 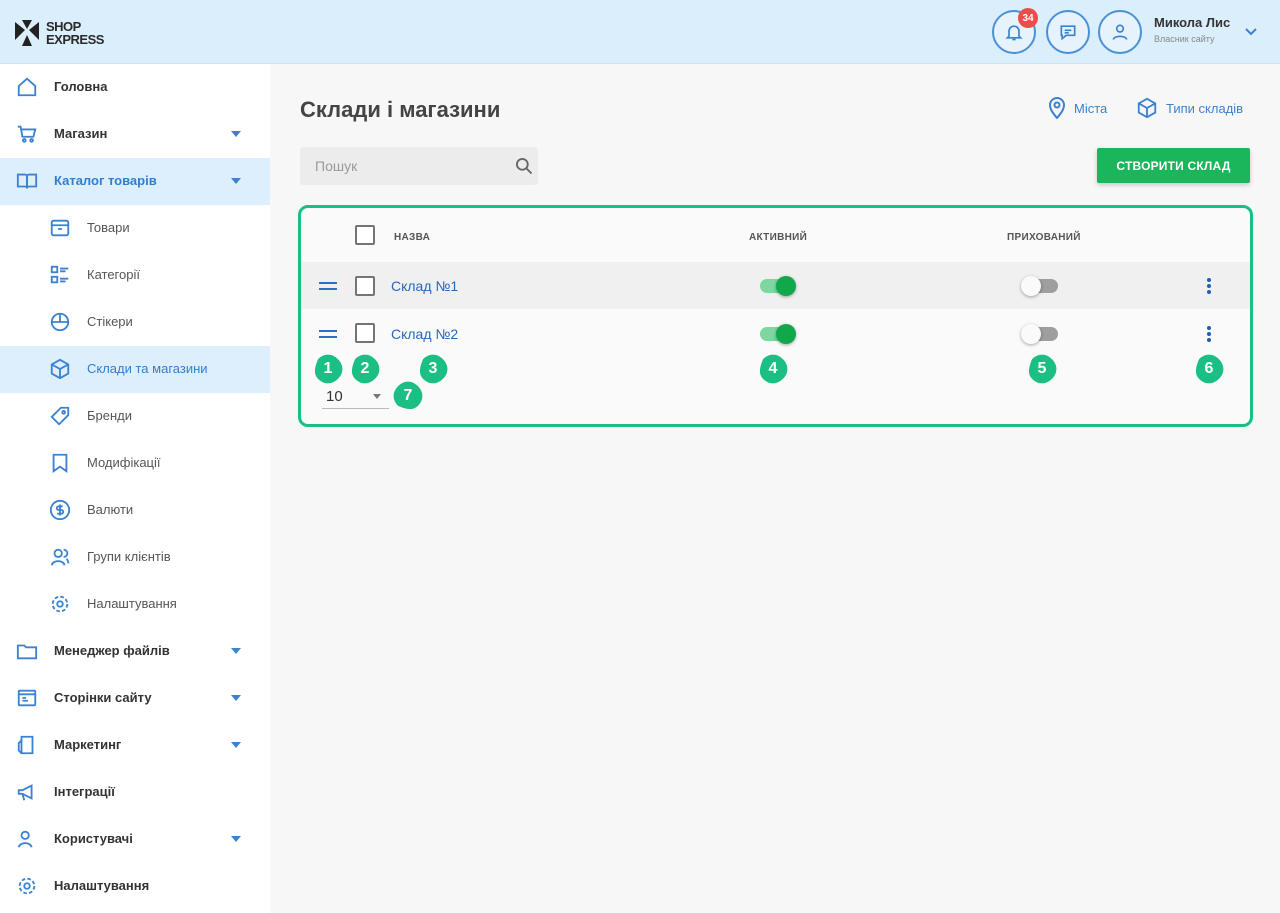 I want to click on sidebar-item-currencies: Валюти, so click(x=135, y=510).